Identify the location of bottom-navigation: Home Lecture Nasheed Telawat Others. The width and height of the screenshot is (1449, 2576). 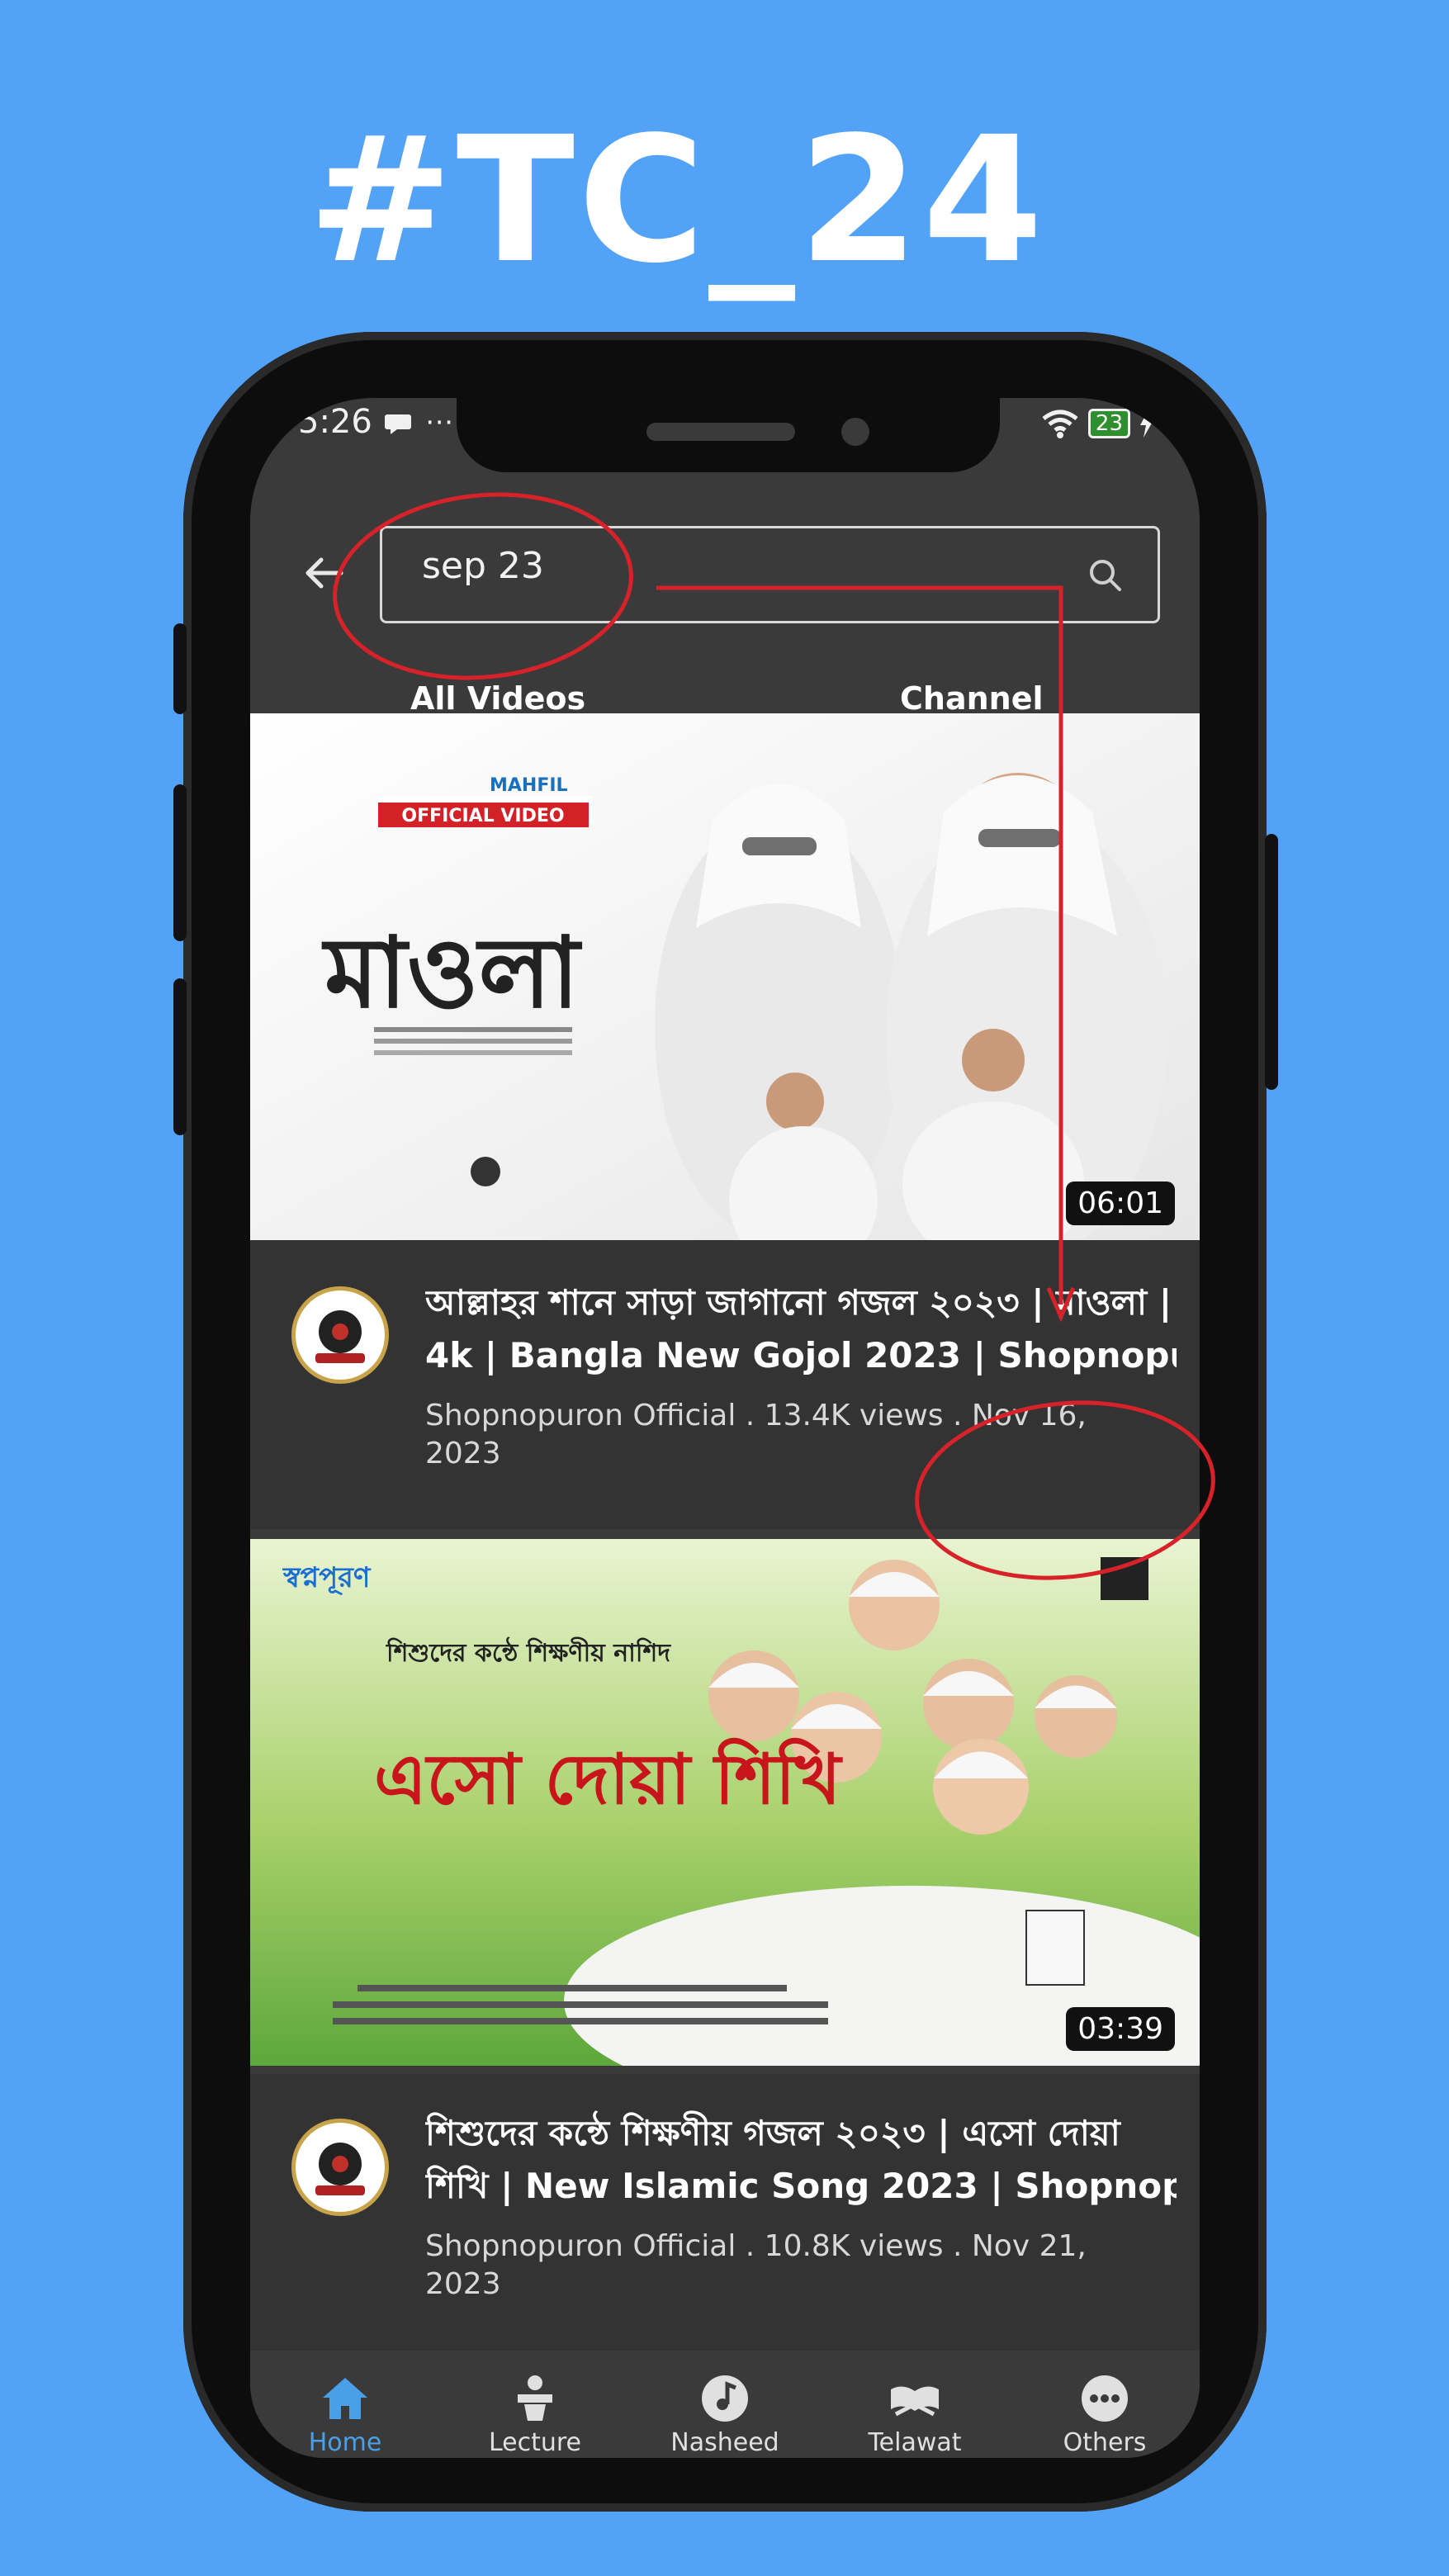
(725, 2404).